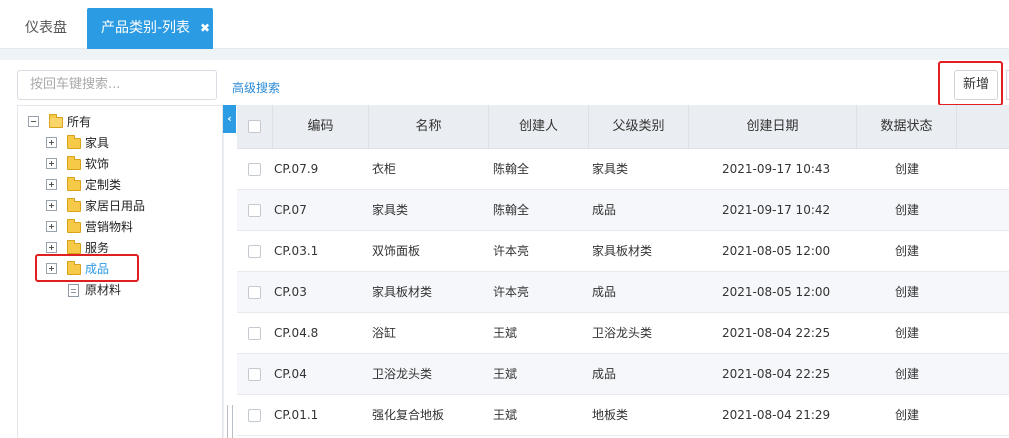 This screenshot has width=1009, height=438. I want to click on cell-code: CP.04.8, so click(296, 333).